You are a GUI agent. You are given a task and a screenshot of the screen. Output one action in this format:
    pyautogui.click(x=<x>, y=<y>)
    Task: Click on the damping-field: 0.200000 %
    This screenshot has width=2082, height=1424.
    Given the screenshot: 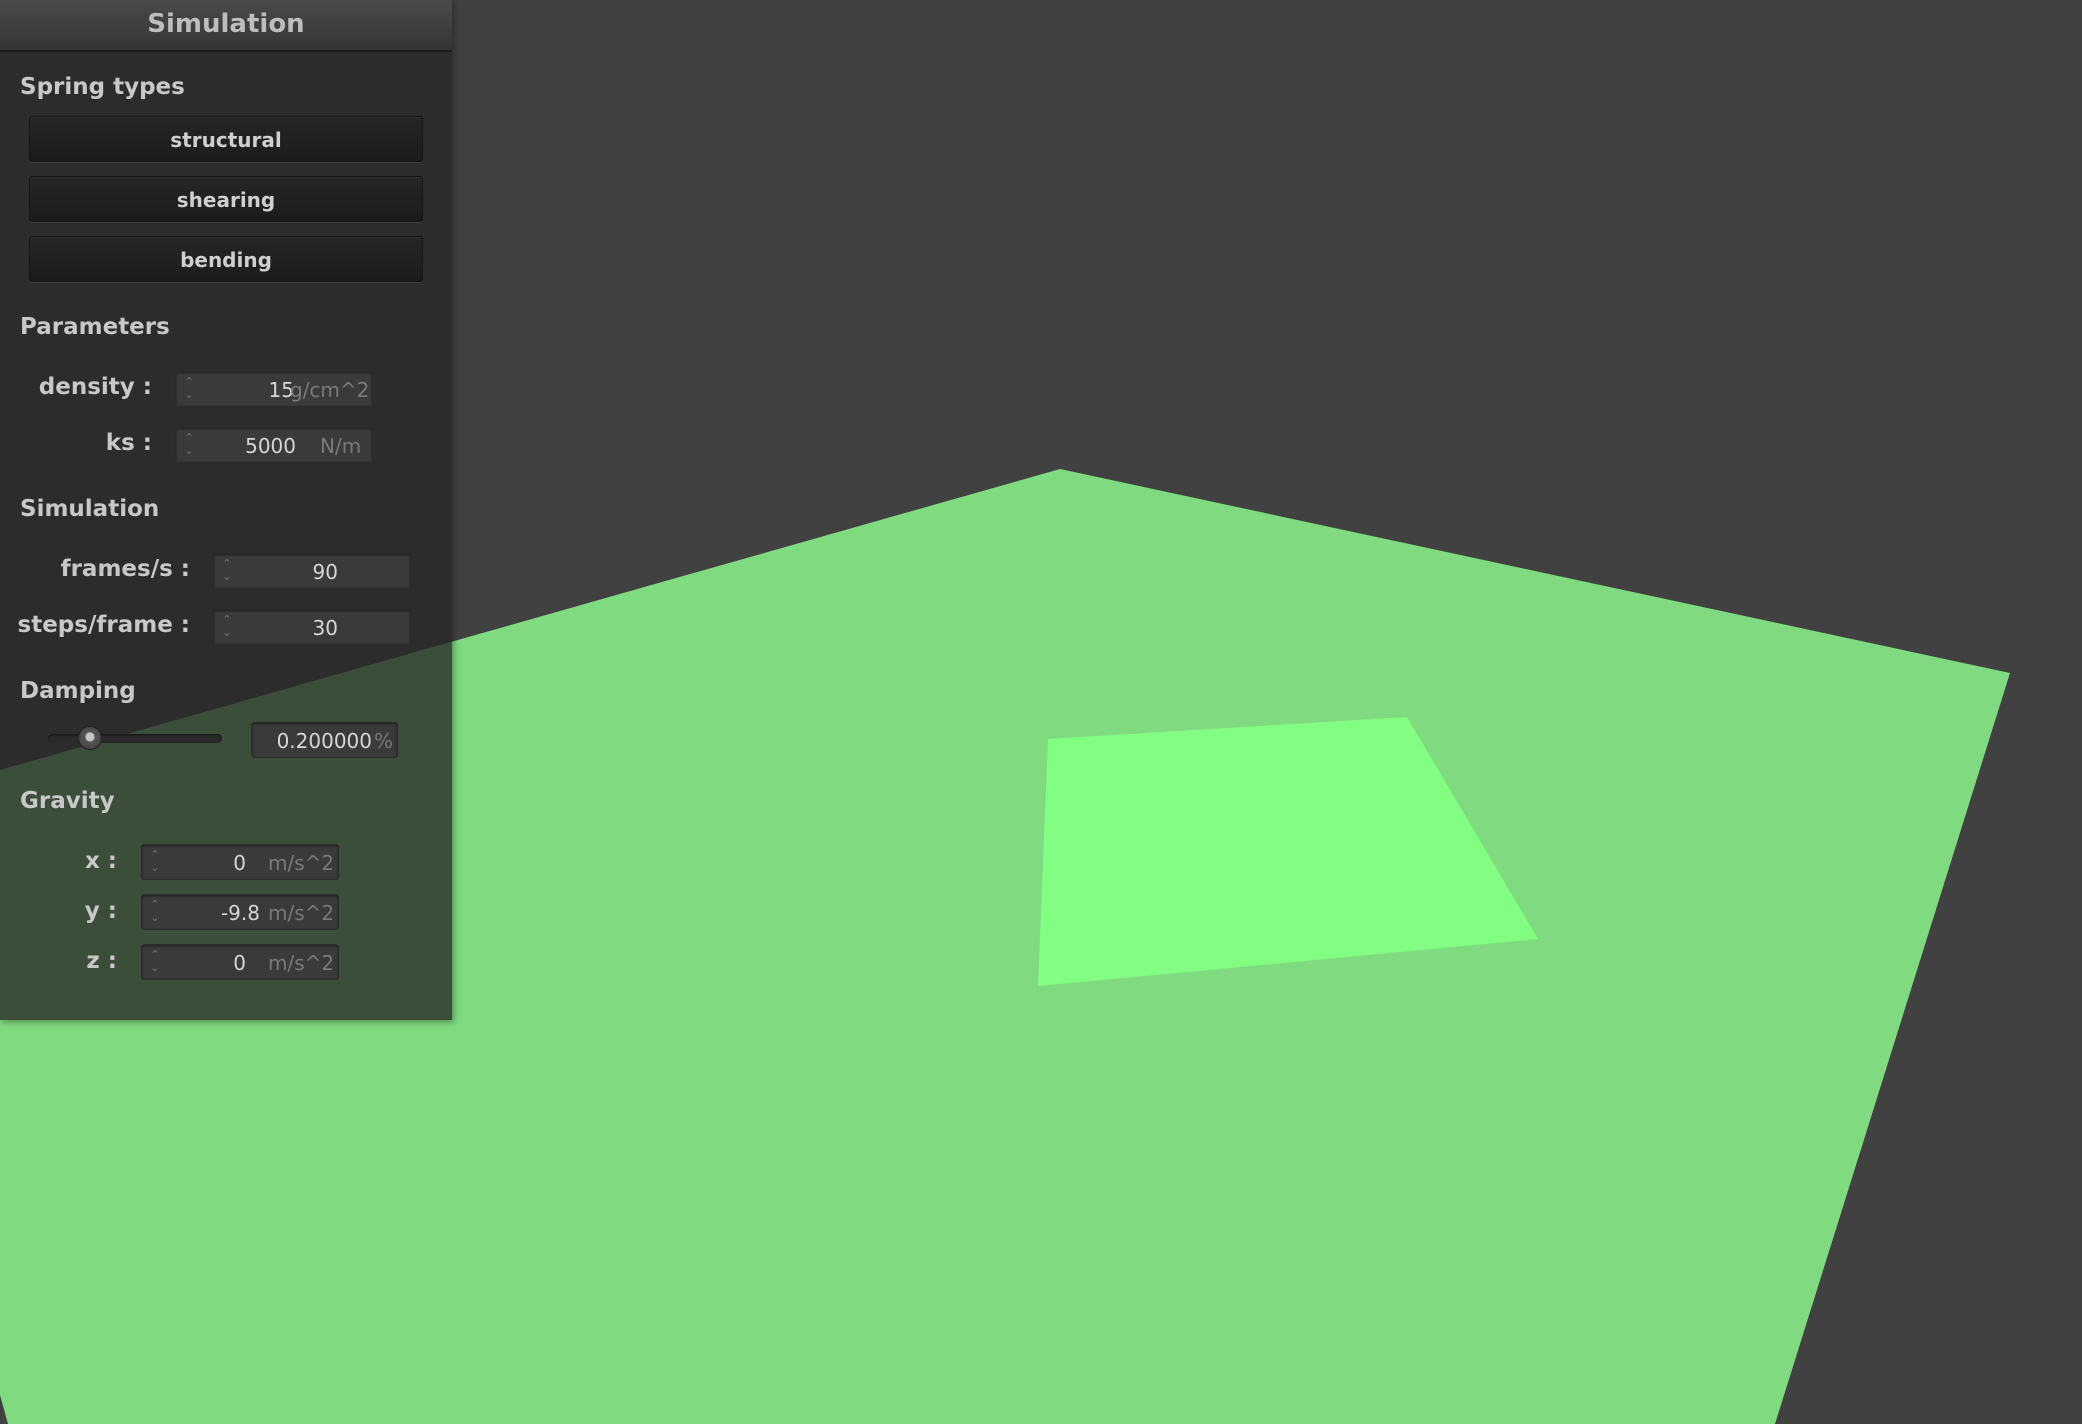 What is the action you would take?
    pyautogui.click(x=324, y=740)
    